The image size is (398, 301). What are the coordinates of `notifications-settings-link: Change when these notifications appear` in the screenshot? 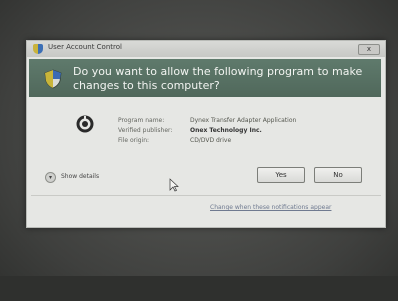 It's located at (270, 207).